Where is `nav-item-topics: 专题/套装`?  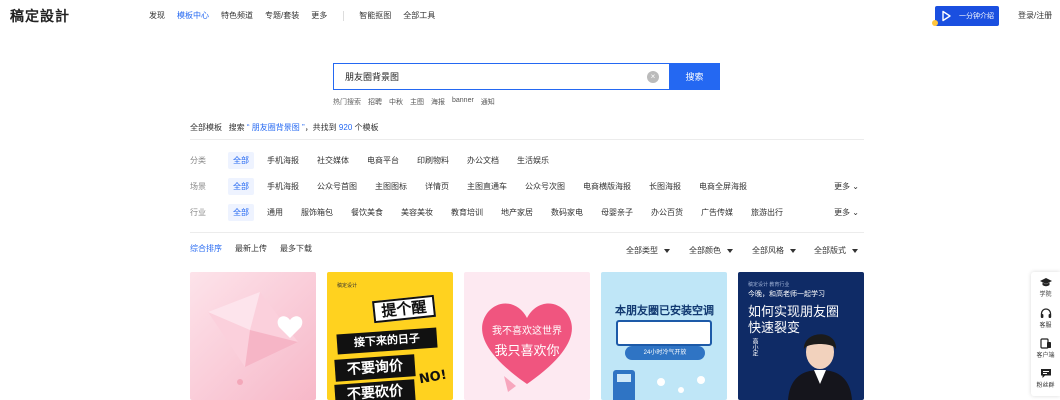
nav-item-topics: 专题/套装 is located at coordinates (282, 15).